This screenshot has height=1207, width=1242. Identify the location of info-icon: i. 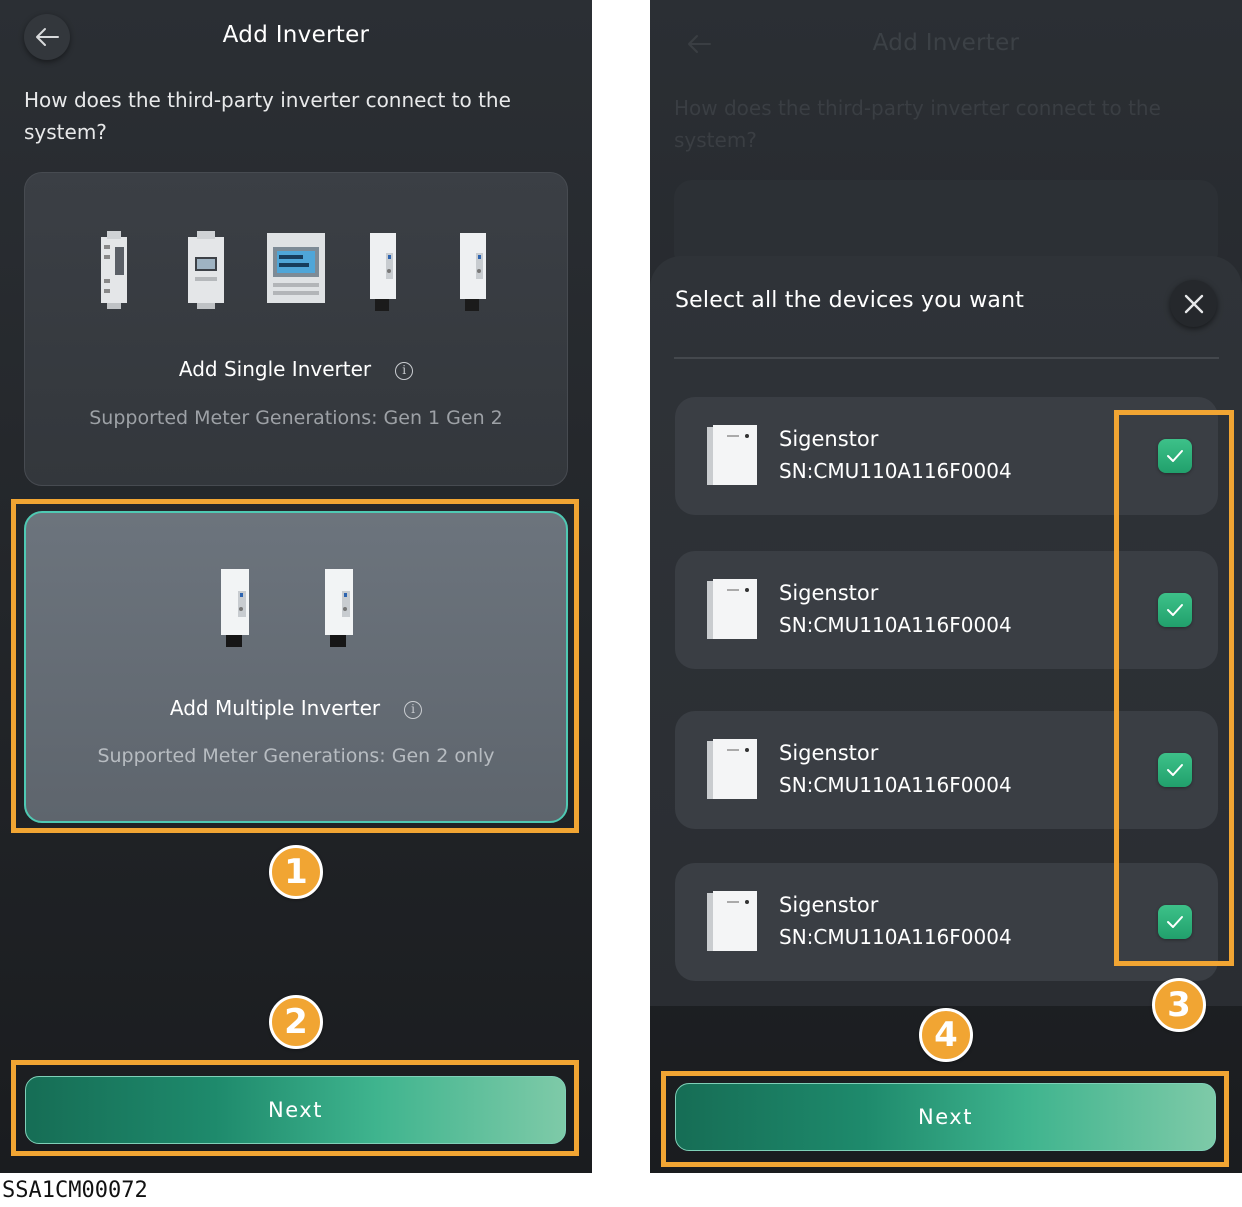
(404, 371).